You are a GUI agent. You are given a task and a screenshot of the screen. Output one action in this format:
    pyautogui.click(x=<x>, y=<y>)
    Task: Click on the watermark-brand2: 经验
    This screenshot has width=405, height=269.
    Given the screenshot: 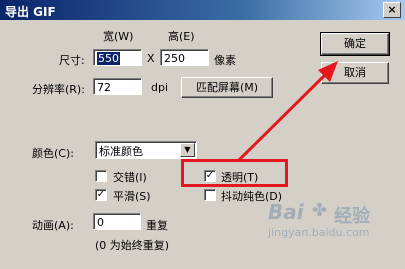 What is the action you would take?
    pyautogui.click(x=352, y=216)
    